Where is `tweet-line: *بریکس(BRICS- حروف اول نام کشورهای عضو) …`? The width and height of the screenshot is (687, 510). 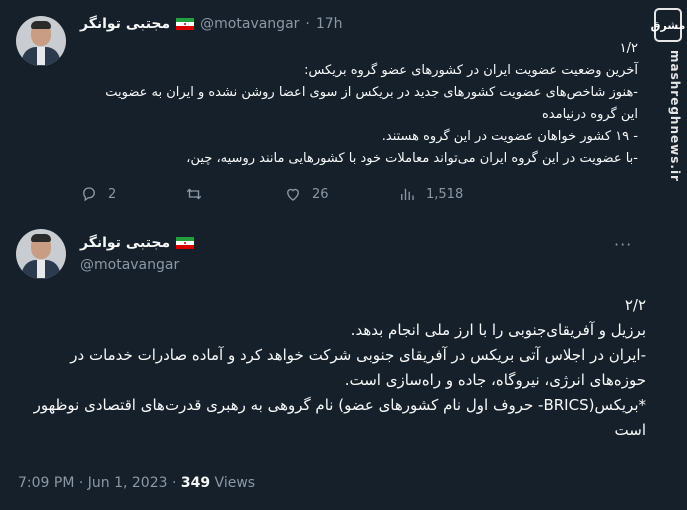
tweet-line: *بریکس(BRICS- حروف اول نام کشورهای عضو) … is located at coordinates (339, 405).